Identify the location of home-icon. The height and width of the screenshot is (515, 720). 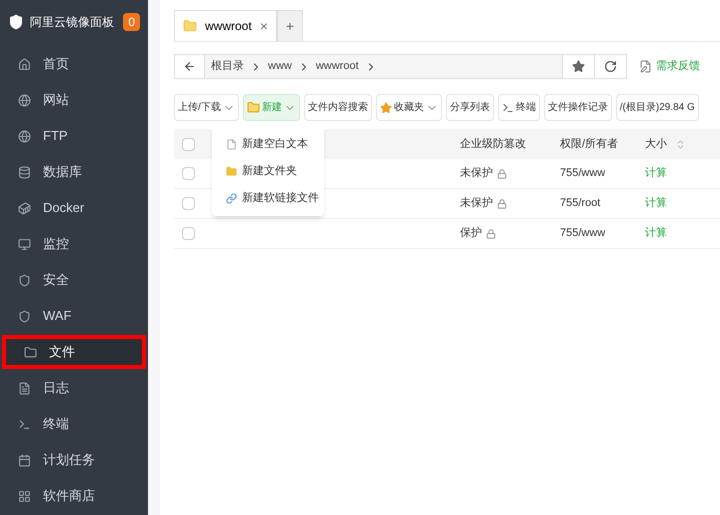
(24, 64).